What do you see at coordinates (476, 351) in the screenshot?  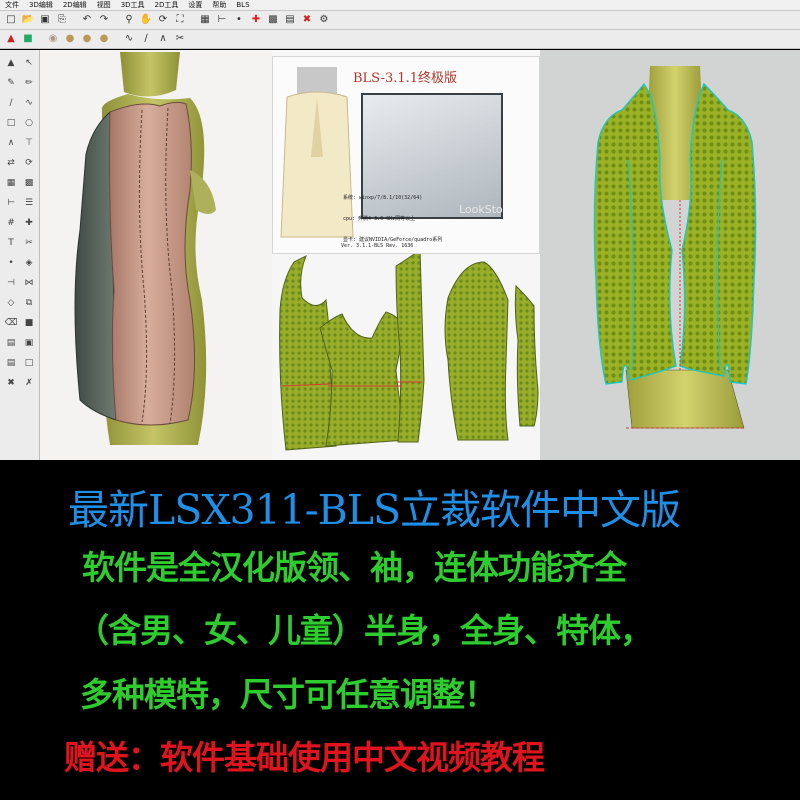 I see `pattern-piece-sleeve` at bounding box center [476, 351].